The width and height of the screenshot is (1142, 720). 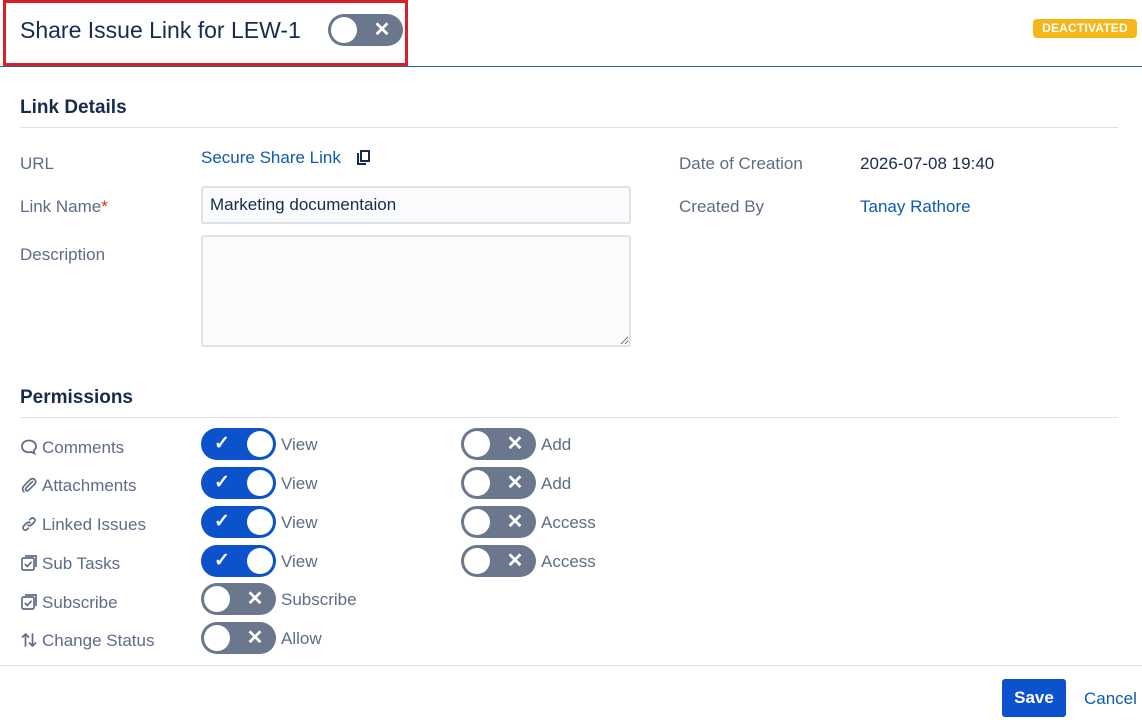 I want to click on subtask-icon, so click(x=29, y=563).